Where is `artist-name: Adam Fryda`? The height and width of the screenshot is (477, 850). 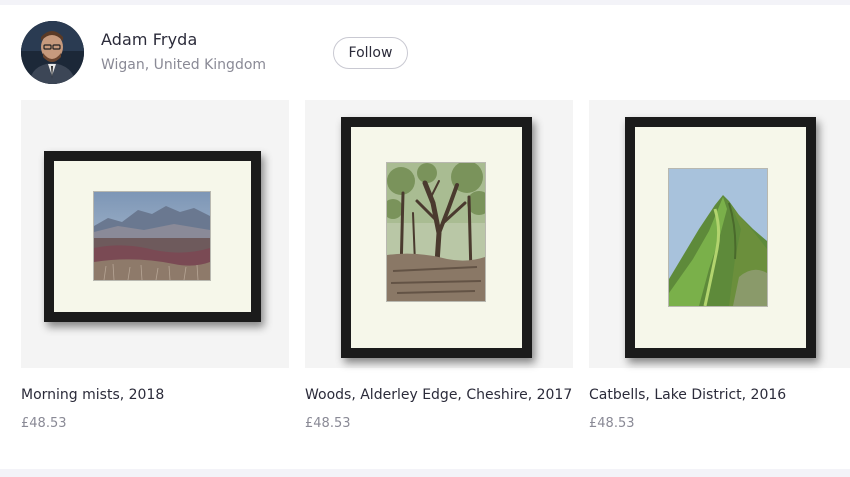
artist-name: Adam Fryda is located at coordinates (149, 39).